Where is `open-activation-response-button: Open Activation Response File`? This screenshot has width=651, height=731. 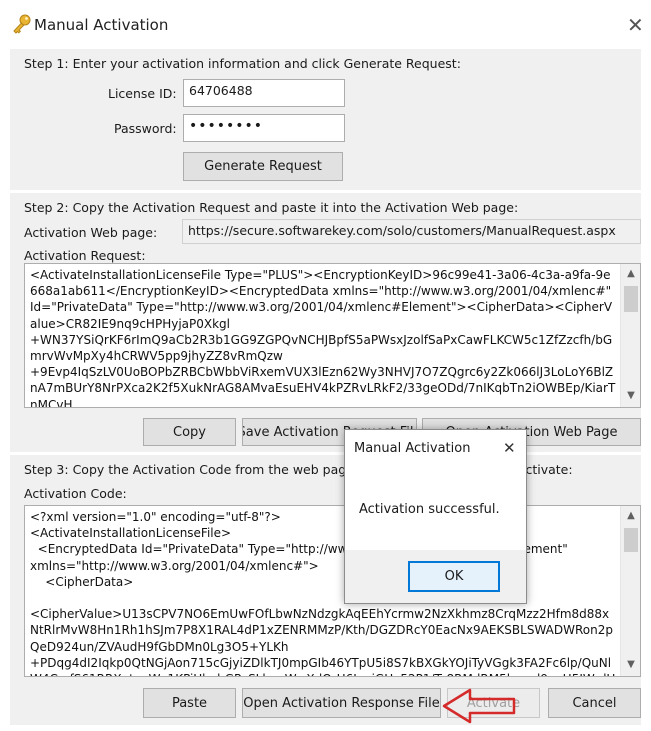 open-activation-response-button: Open Activation Response File is located at coordinates (341, 703).